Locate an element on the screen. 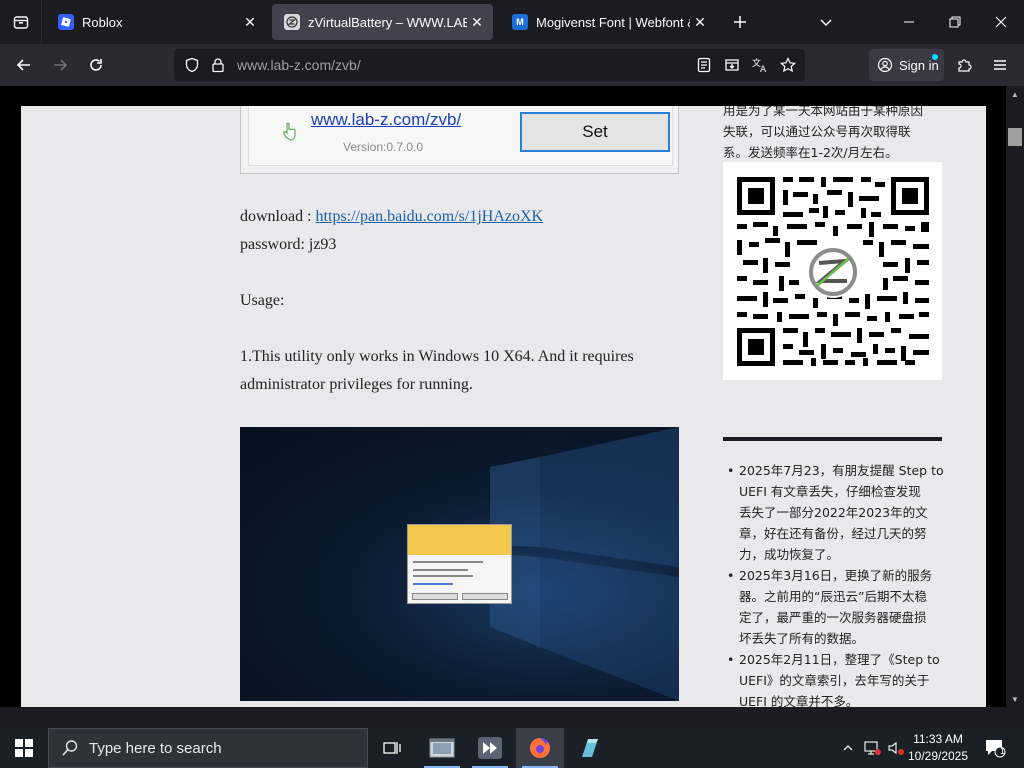 Image resolution: width=1024 pixels, height=768 pixels. lock-icon is located at coordinates (218, 65).